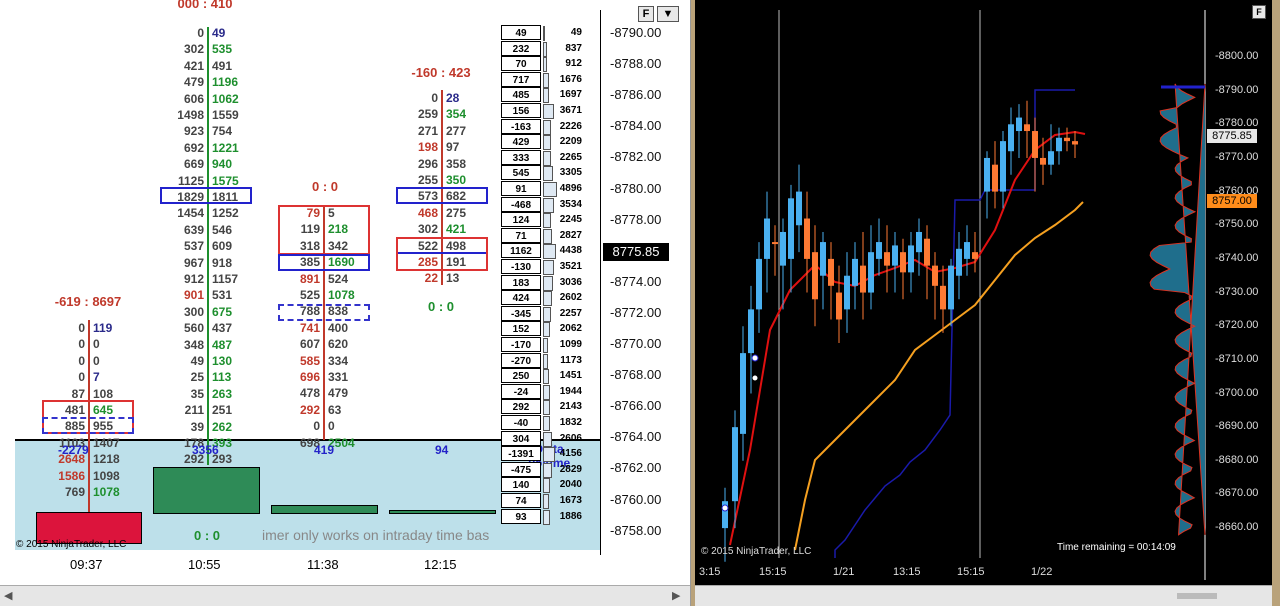 The width and height of the screenshot is (1280, 606). What do you see at coordinates (636, 95) in the screenshot?
I see `price-label: -8786.00` at bounding box center [636, 95].